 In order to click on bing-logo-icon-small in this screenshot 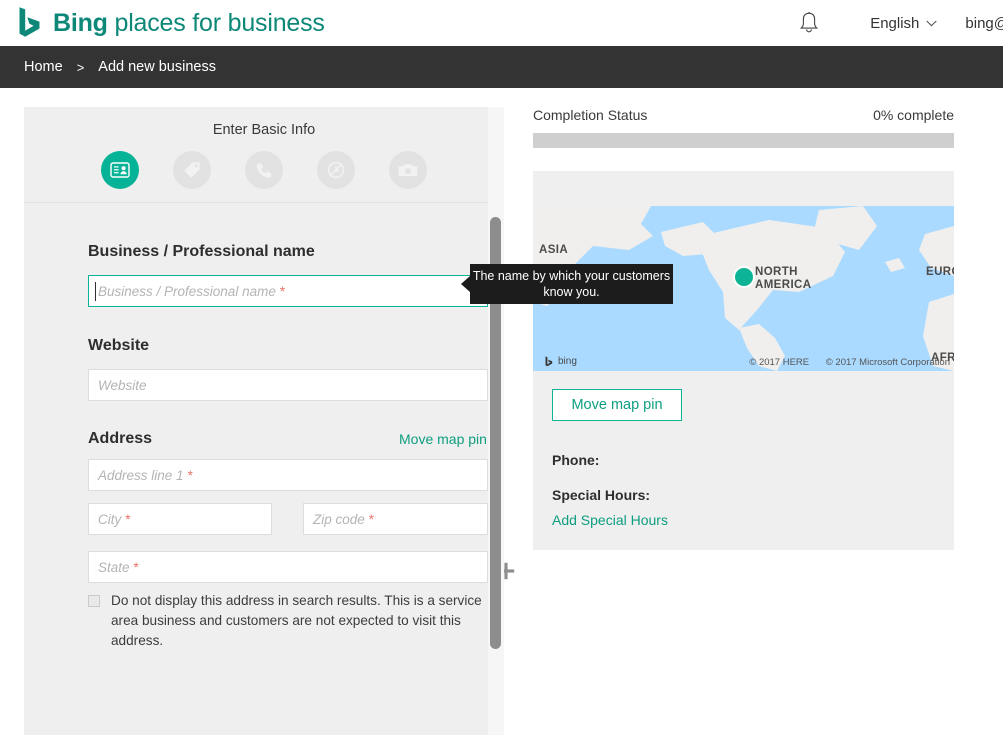, I will do `click(549, 361)`.